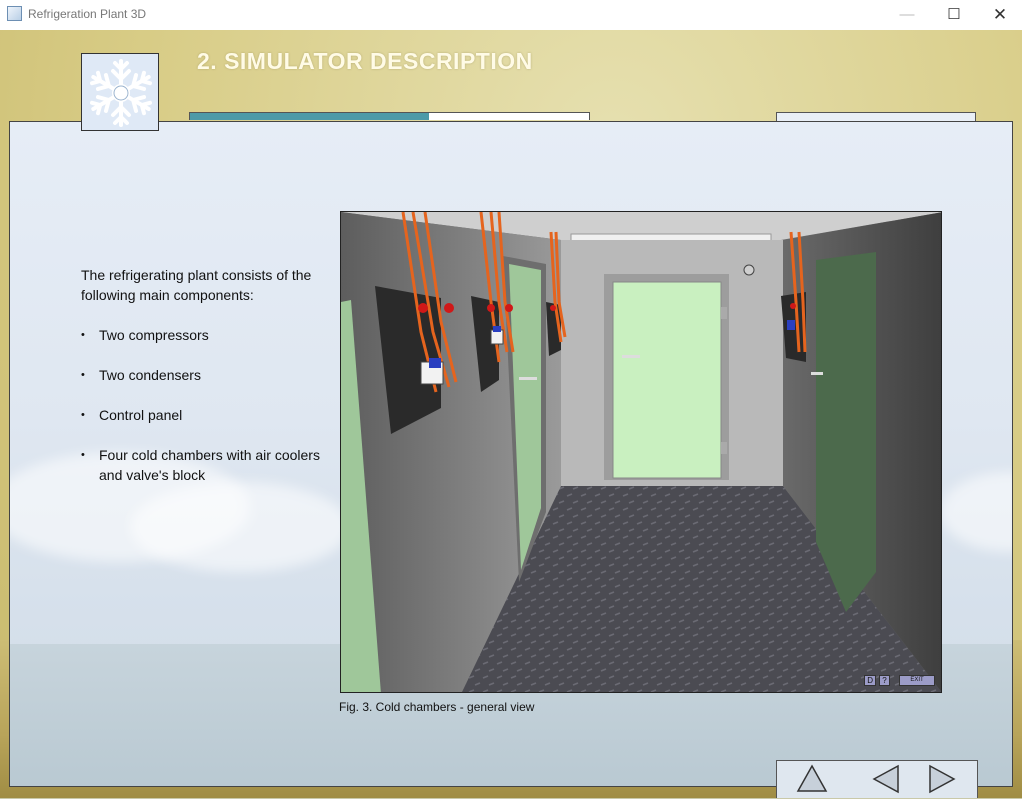  Describe the element at coordinates (954, 15) in the screenshot. I see `maximize-icon: ☐` at that location.